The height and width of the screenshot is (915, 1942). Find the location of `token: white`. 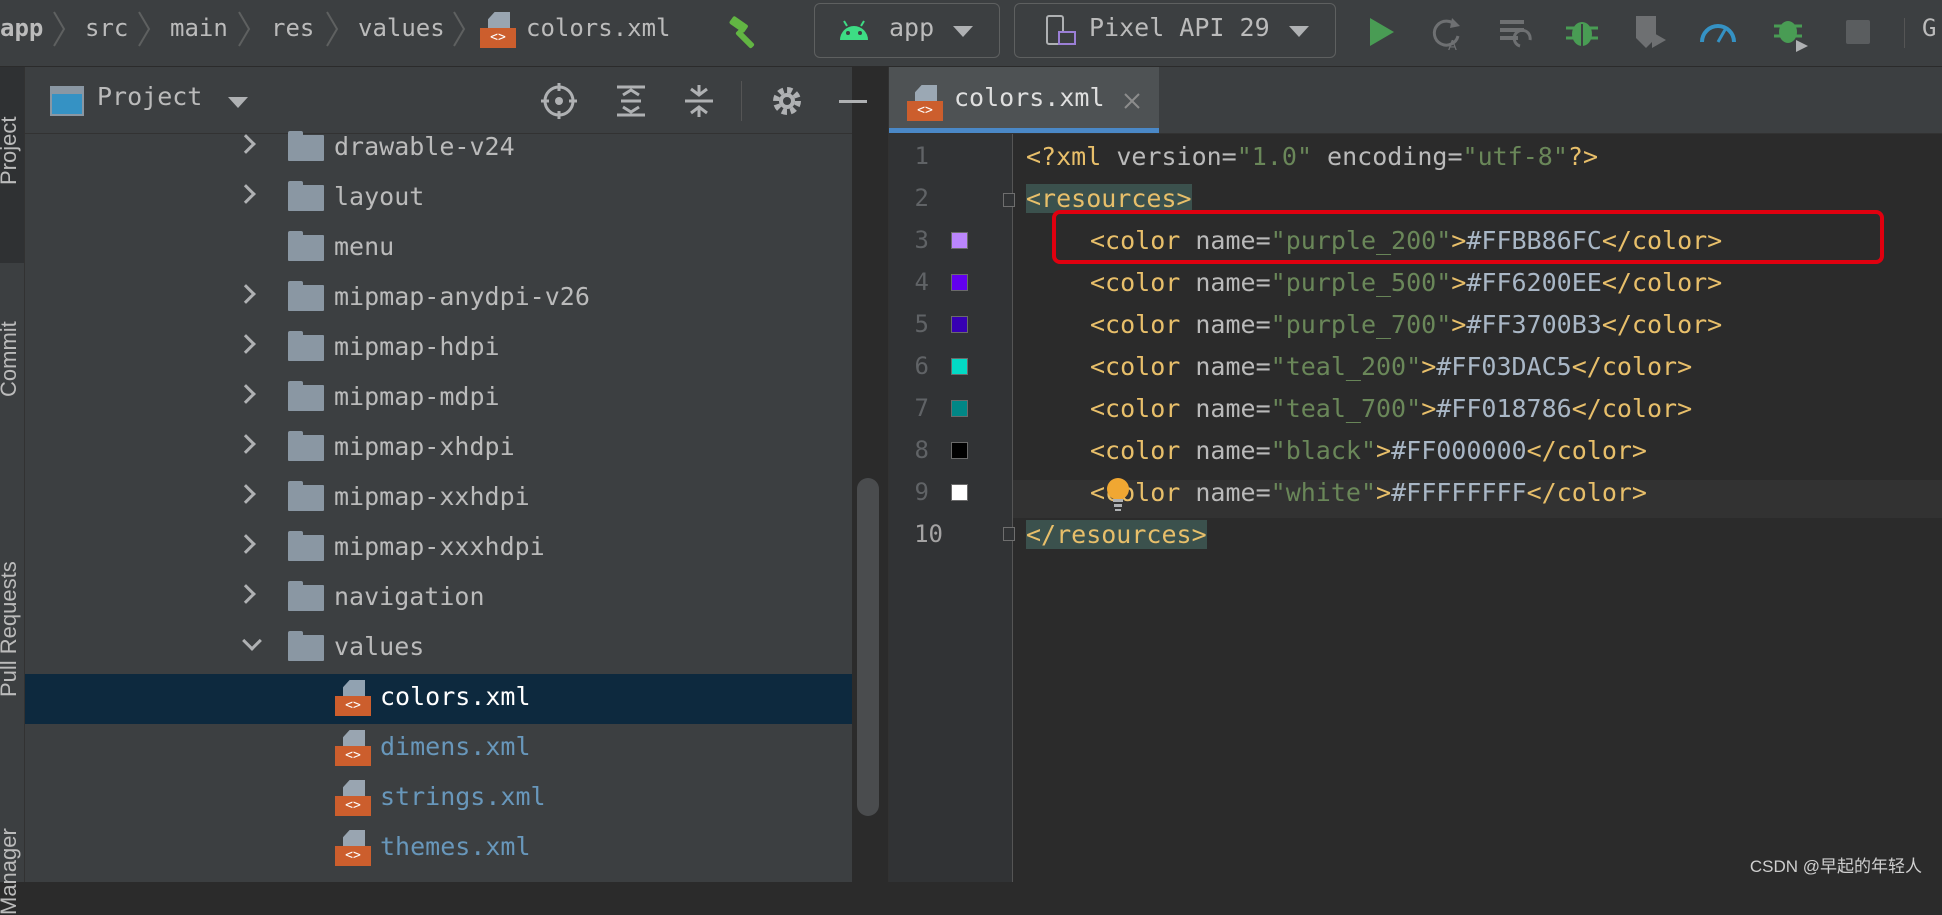

token: white is located at coordinates (1323, 492).